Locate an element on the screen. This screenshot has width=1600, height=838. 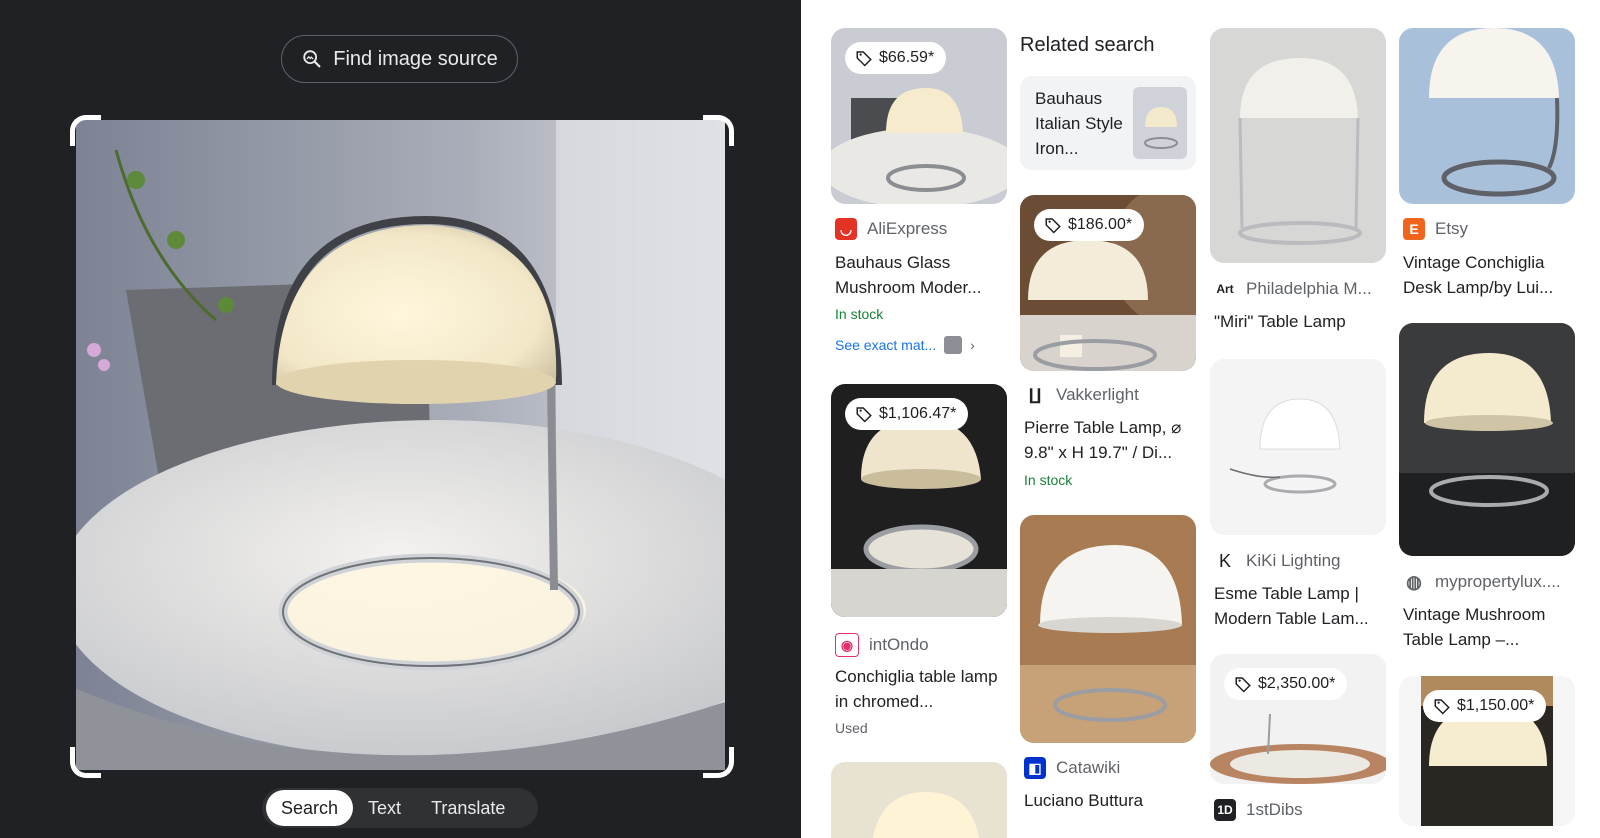
result-thumbnail: $66.59* is located at coordinates (919, 116).